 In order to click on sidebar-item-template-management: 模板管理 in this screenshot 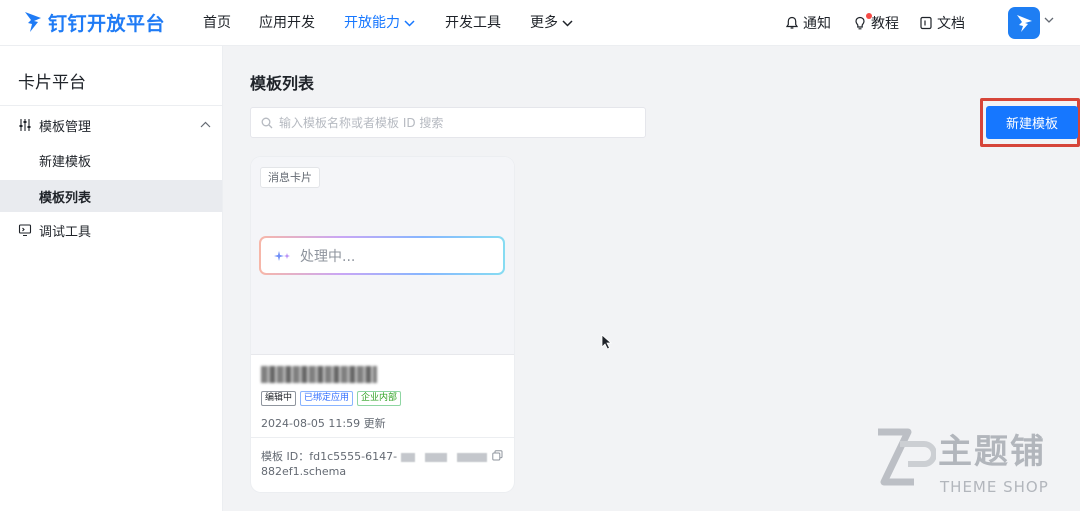, I will do `click(111, 125)`.